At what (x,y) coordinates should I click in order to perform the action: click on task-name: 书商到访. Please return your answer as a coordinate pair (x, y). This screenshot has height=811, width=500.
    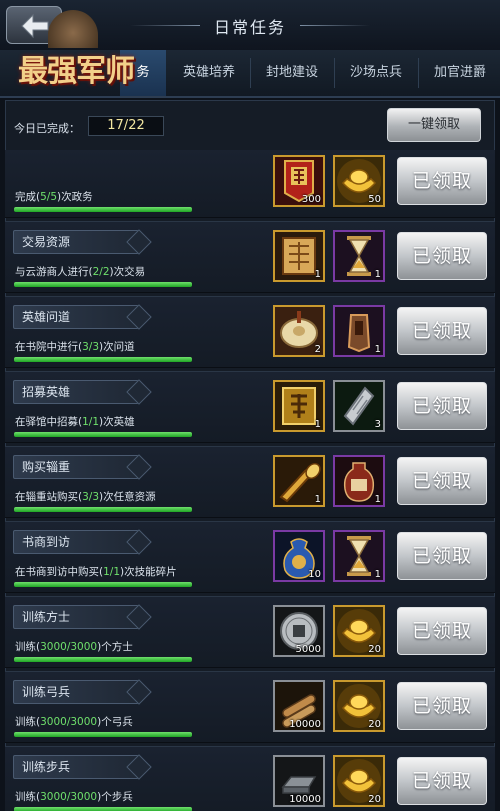
    Looking at the image, I should click on (76, 542).